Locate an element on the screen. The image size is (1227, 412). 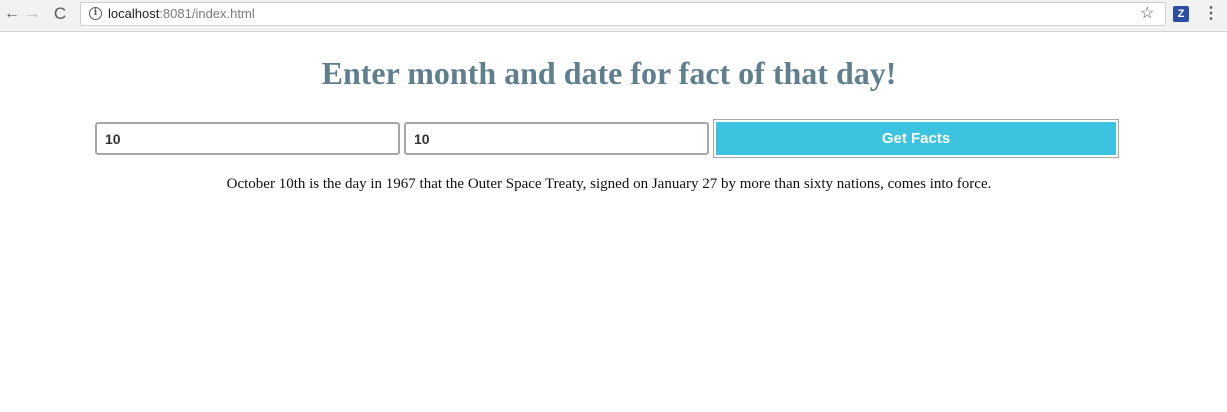
bookmark-star-icon: ☆ is located at coordinates (1147, 14).